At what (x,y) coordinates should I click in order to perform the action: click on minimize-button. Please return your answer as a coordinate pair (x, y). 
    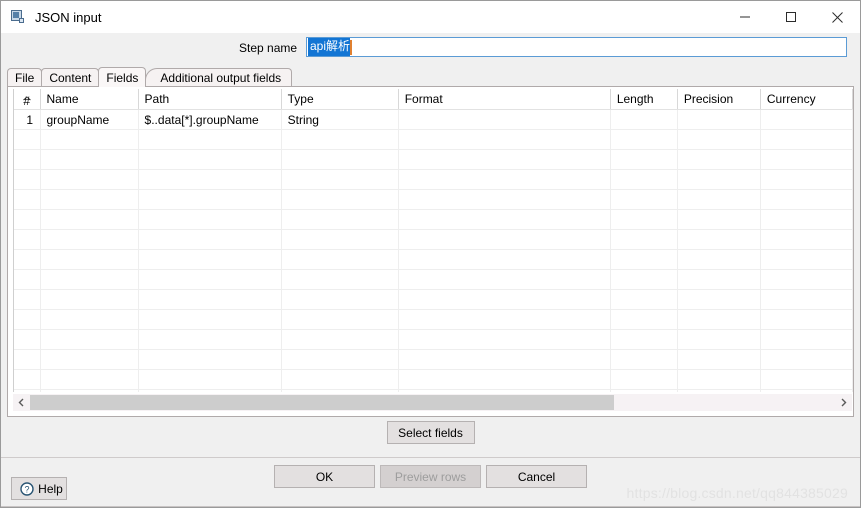
    Looking at the image, I should click on (745, 17).